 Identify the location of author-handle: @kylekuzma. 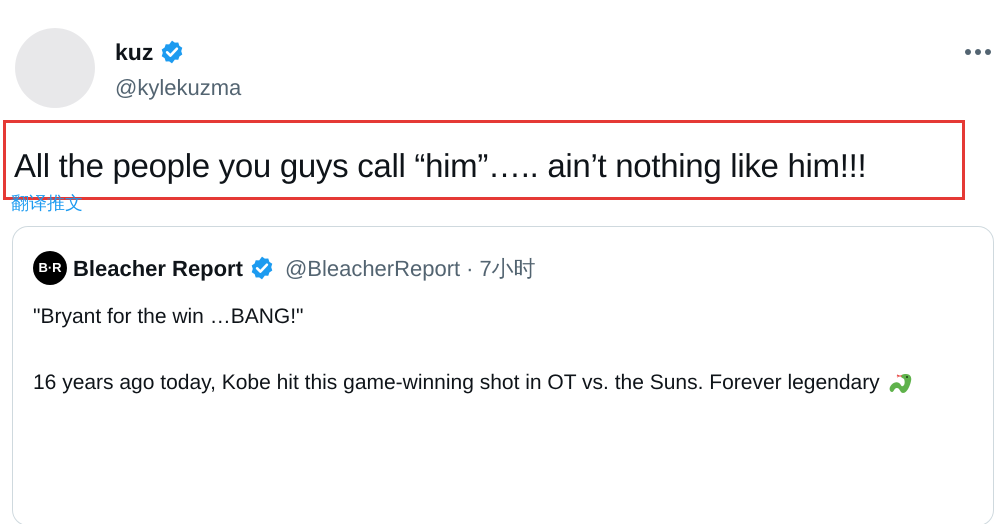
(178, 88).